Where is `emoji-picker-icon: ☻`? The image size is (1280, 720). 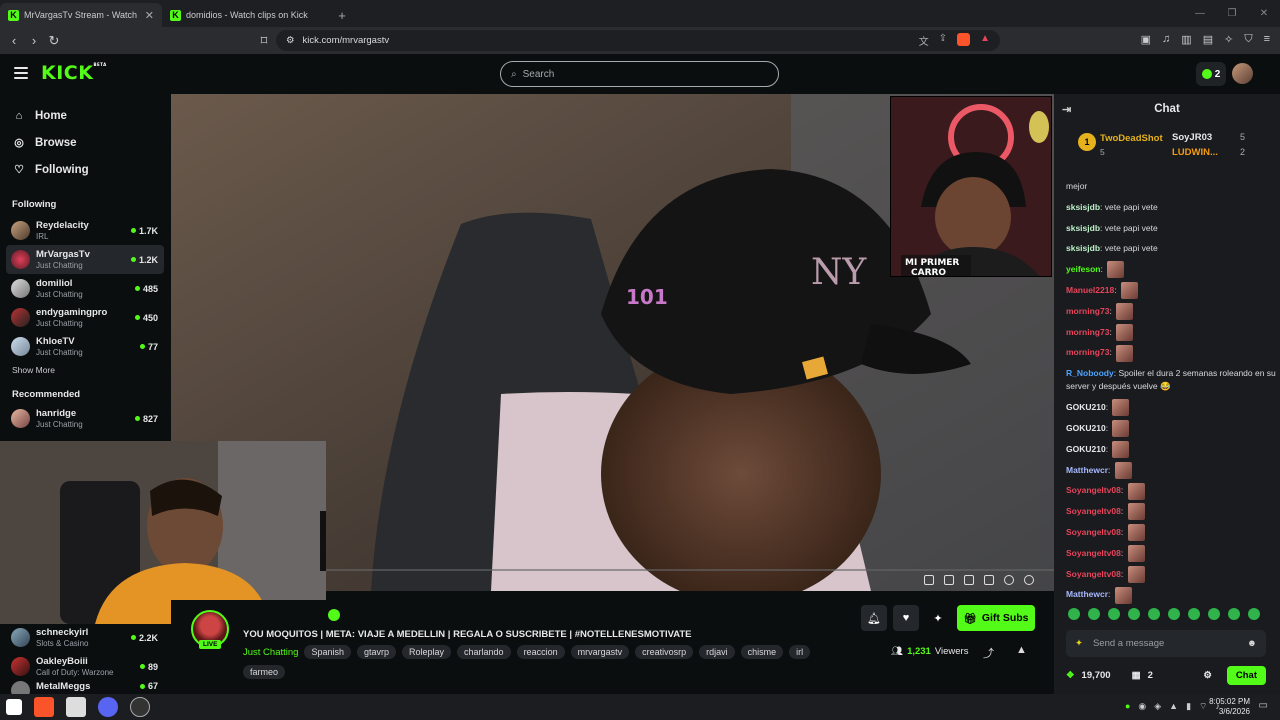
emoji-picker-icon: ☻ is located at coordinates (1252, 643).